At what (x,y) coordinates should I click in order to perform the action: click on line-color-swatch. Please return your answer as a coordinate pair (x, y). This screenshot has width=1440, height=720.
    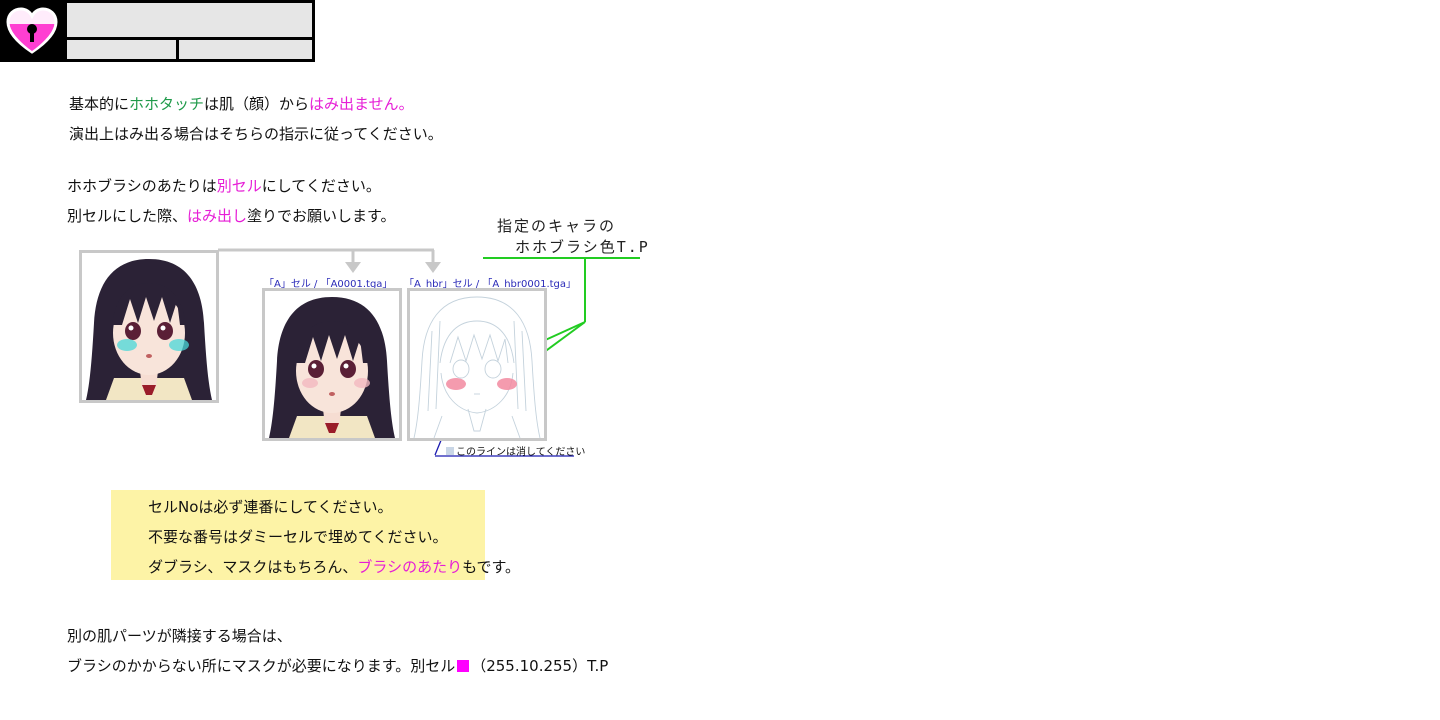
    Looking at the image, I should click on (450, 451).